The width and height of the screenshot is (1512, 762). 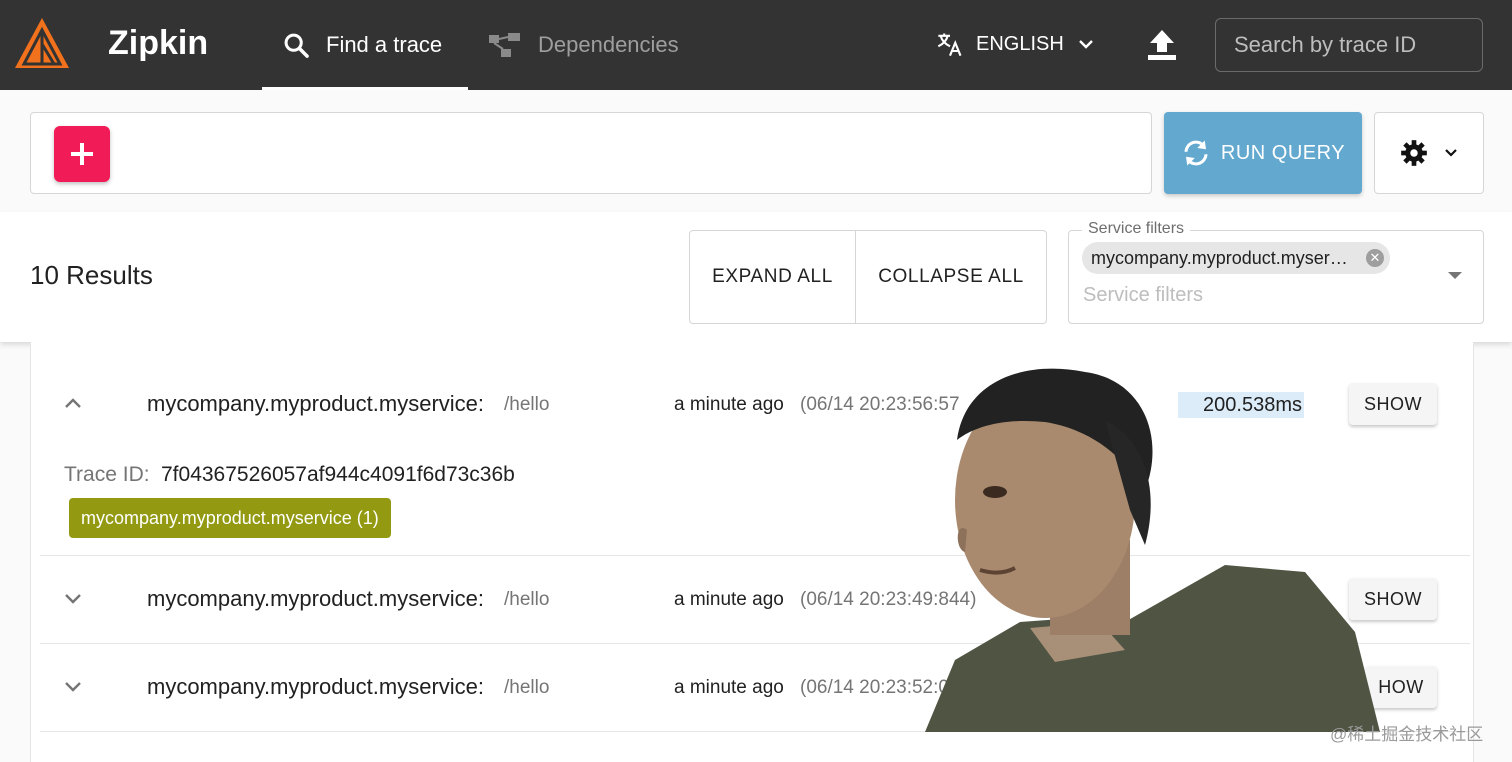 What do you see at coordinates (1162, 45) in the screenshot?
I see `upload-icon` at bounding box center [1162, 45].